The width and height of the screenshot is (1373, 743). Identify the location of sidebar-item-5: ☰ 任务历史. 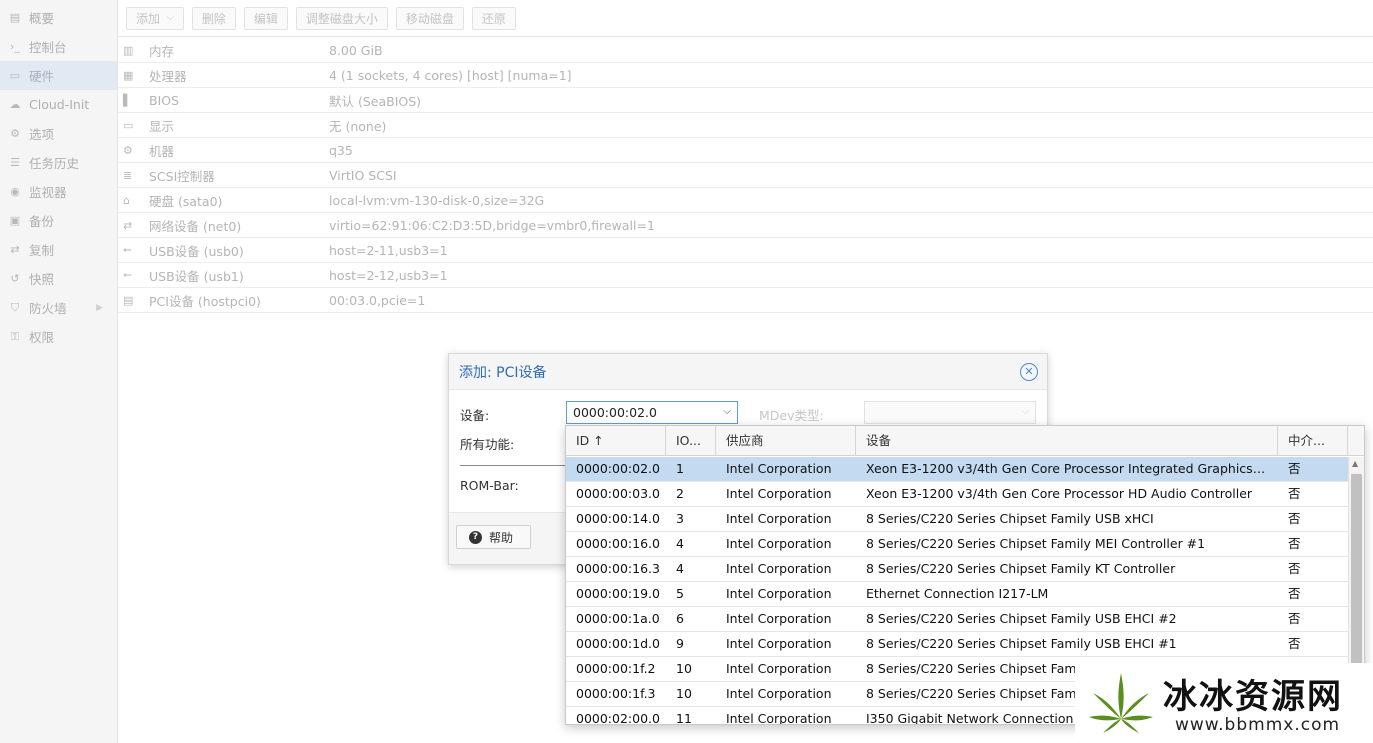
(58, 162).